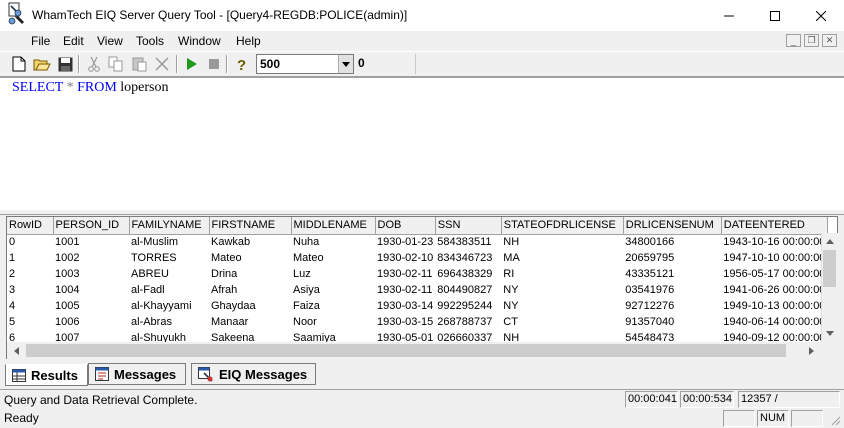 The width and height of the screenshot is (844, 428). I want to click on horizontal-scroll-thumb, so click(406, 350).